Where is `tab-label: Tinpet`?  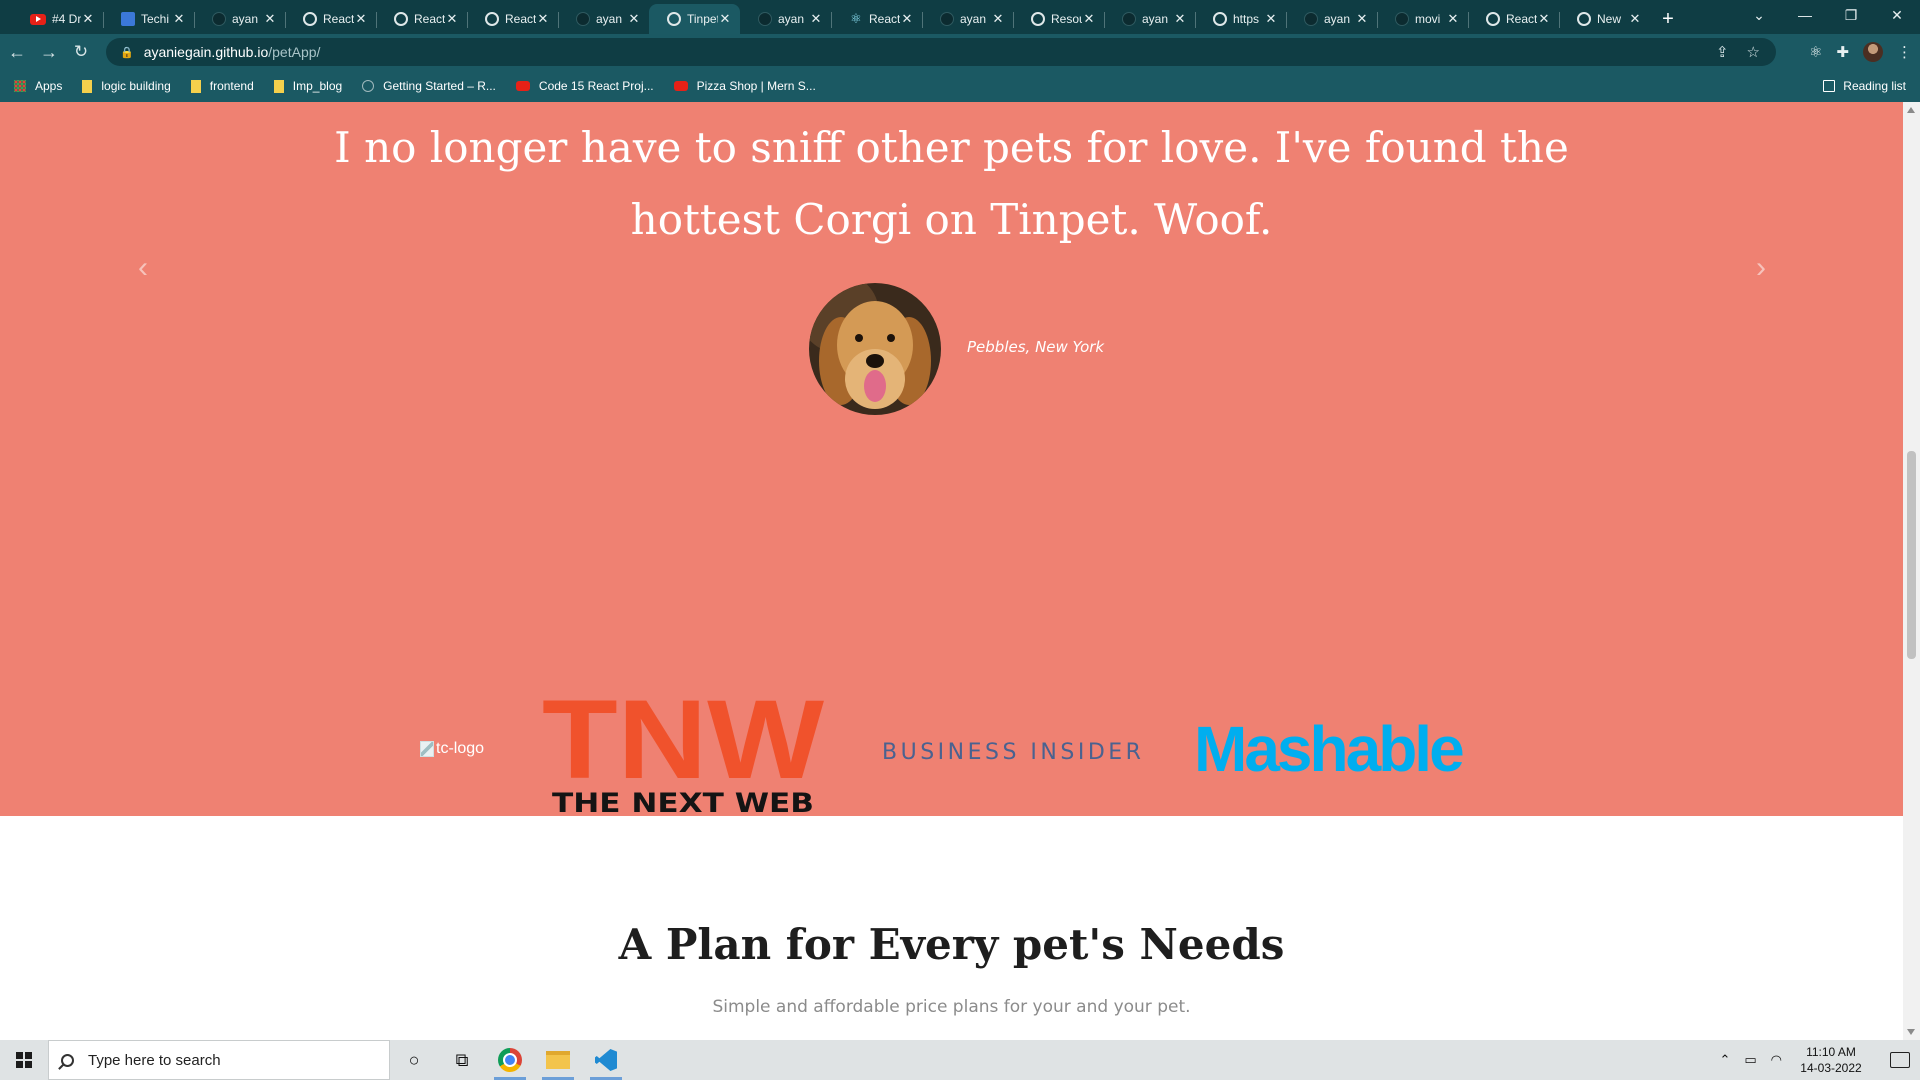
tab-label: Tinpet is located at coordinates (702, 19).